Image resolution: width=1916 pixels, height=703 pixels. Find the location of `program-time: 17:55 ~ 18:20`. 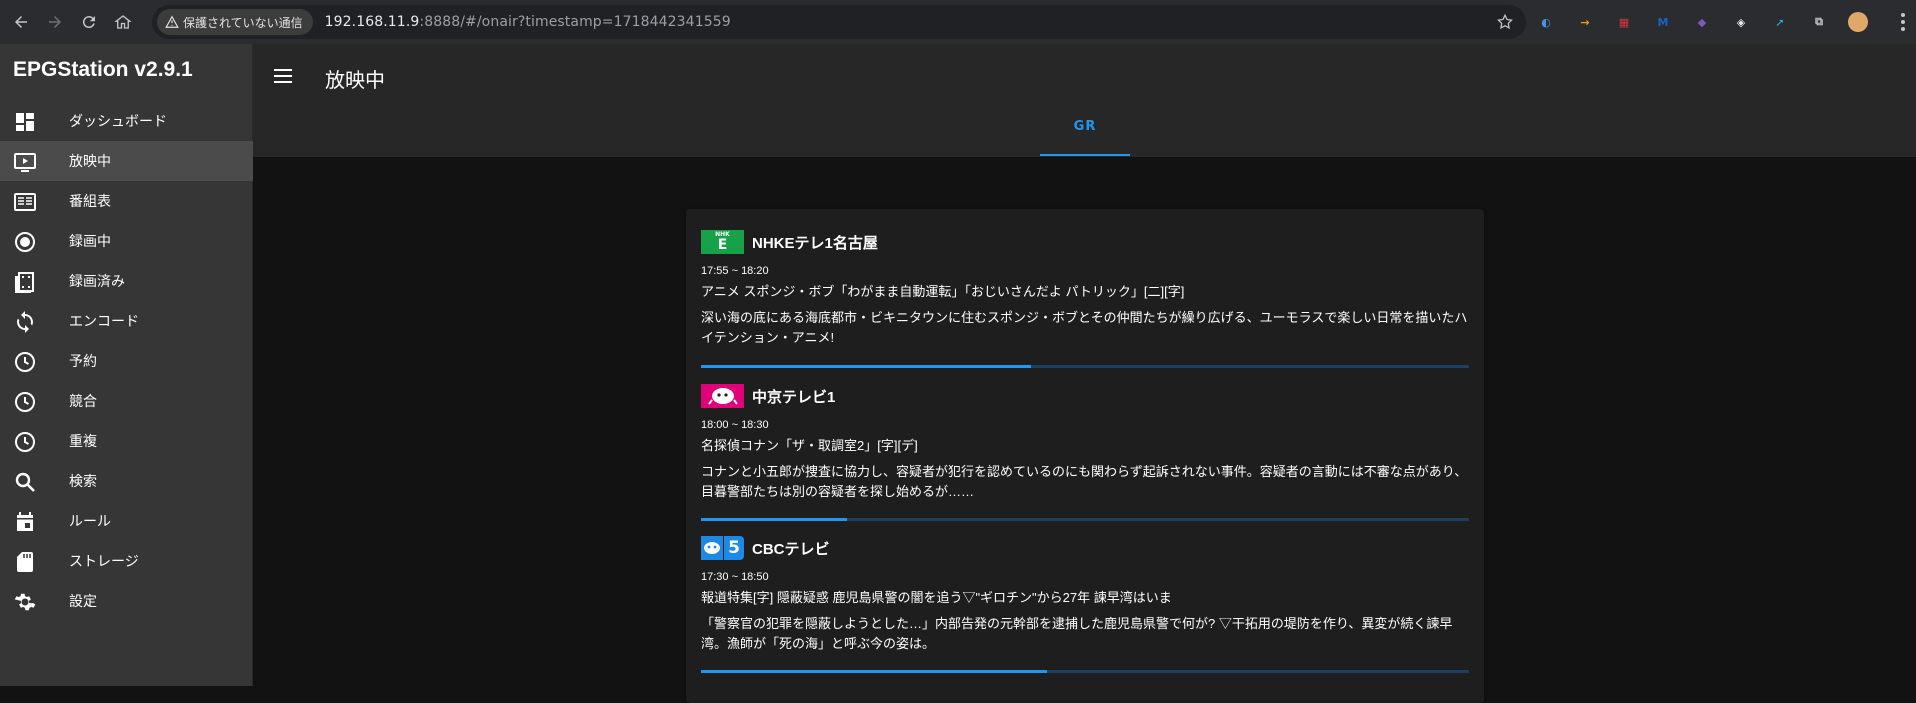

program-time: 17:55 ~ 18:20 is located at coordinates (735, 271).